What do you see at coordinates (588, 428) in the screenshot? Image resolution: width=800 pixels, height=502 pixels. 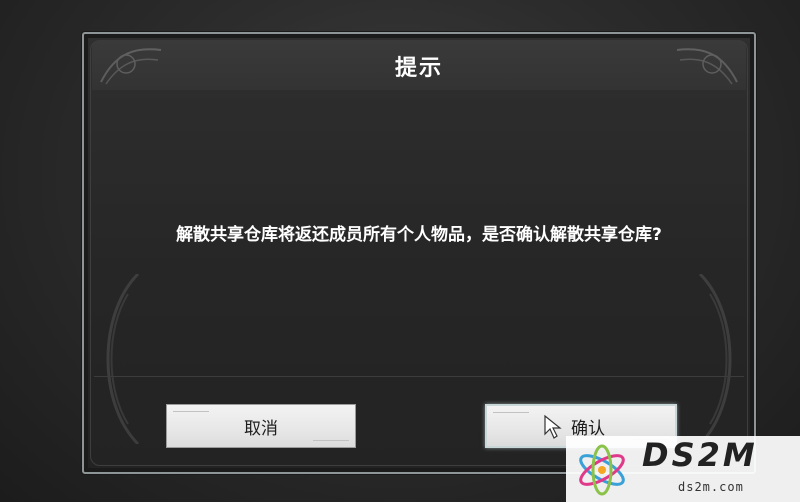 I see `confirm-button-label: 确认` at bounding box center [588, 428].